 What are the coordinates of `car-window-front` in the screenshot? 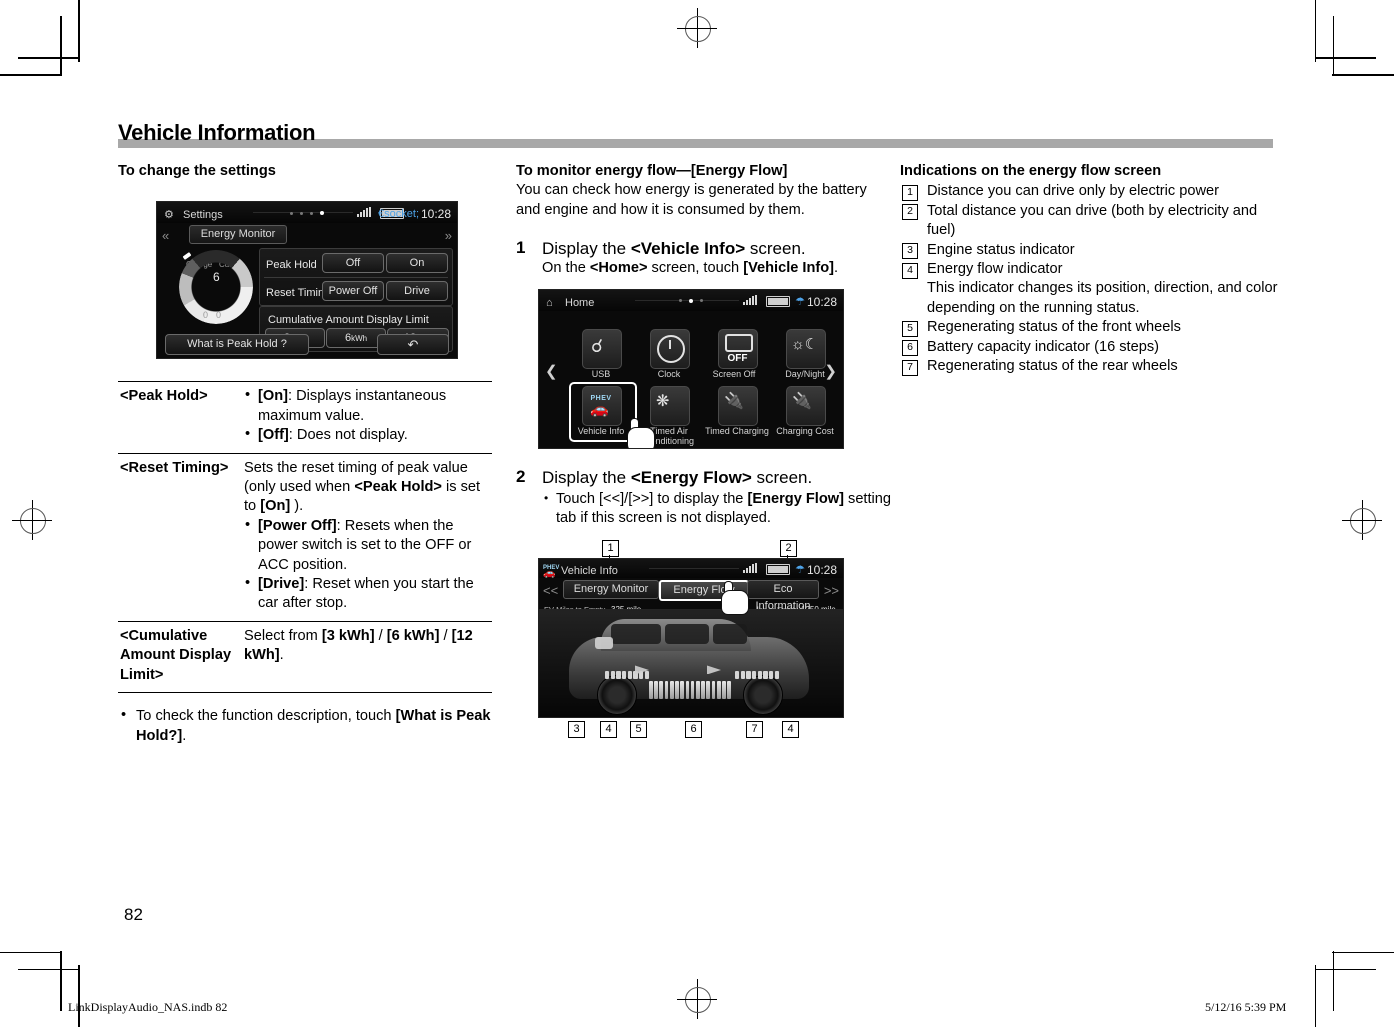 It's located at (636, 634).